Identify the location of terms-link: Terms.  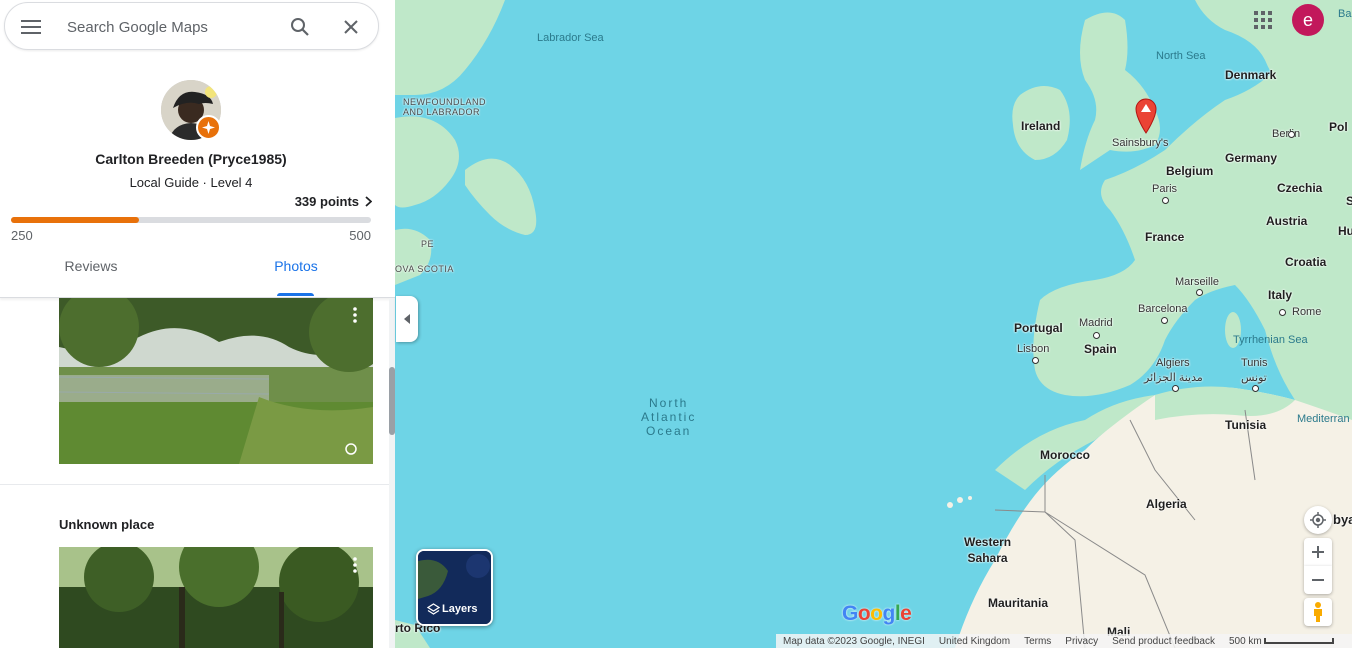
(1037, 641).